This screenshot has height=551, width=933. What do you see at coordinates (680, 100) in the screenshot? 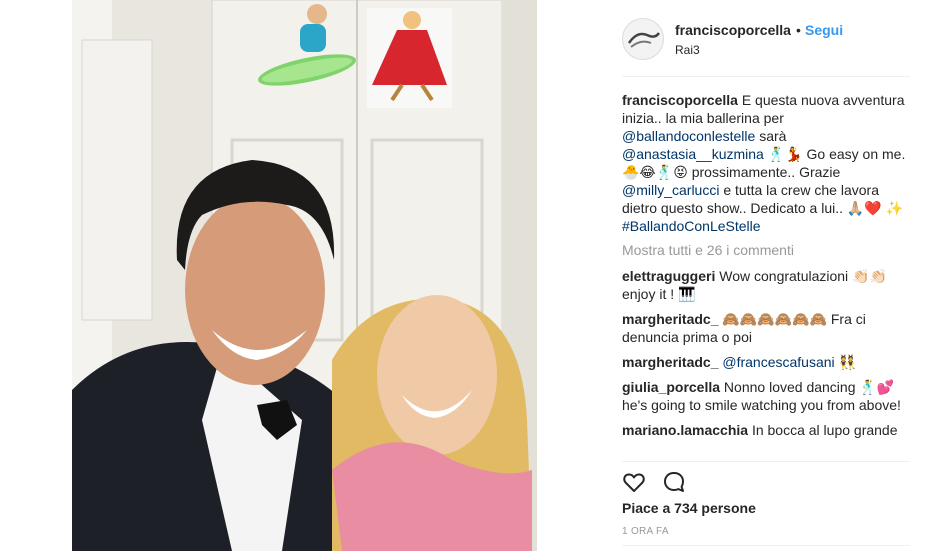
I see `caption-username: franciscoporcella` at bounding box center [680, 100].